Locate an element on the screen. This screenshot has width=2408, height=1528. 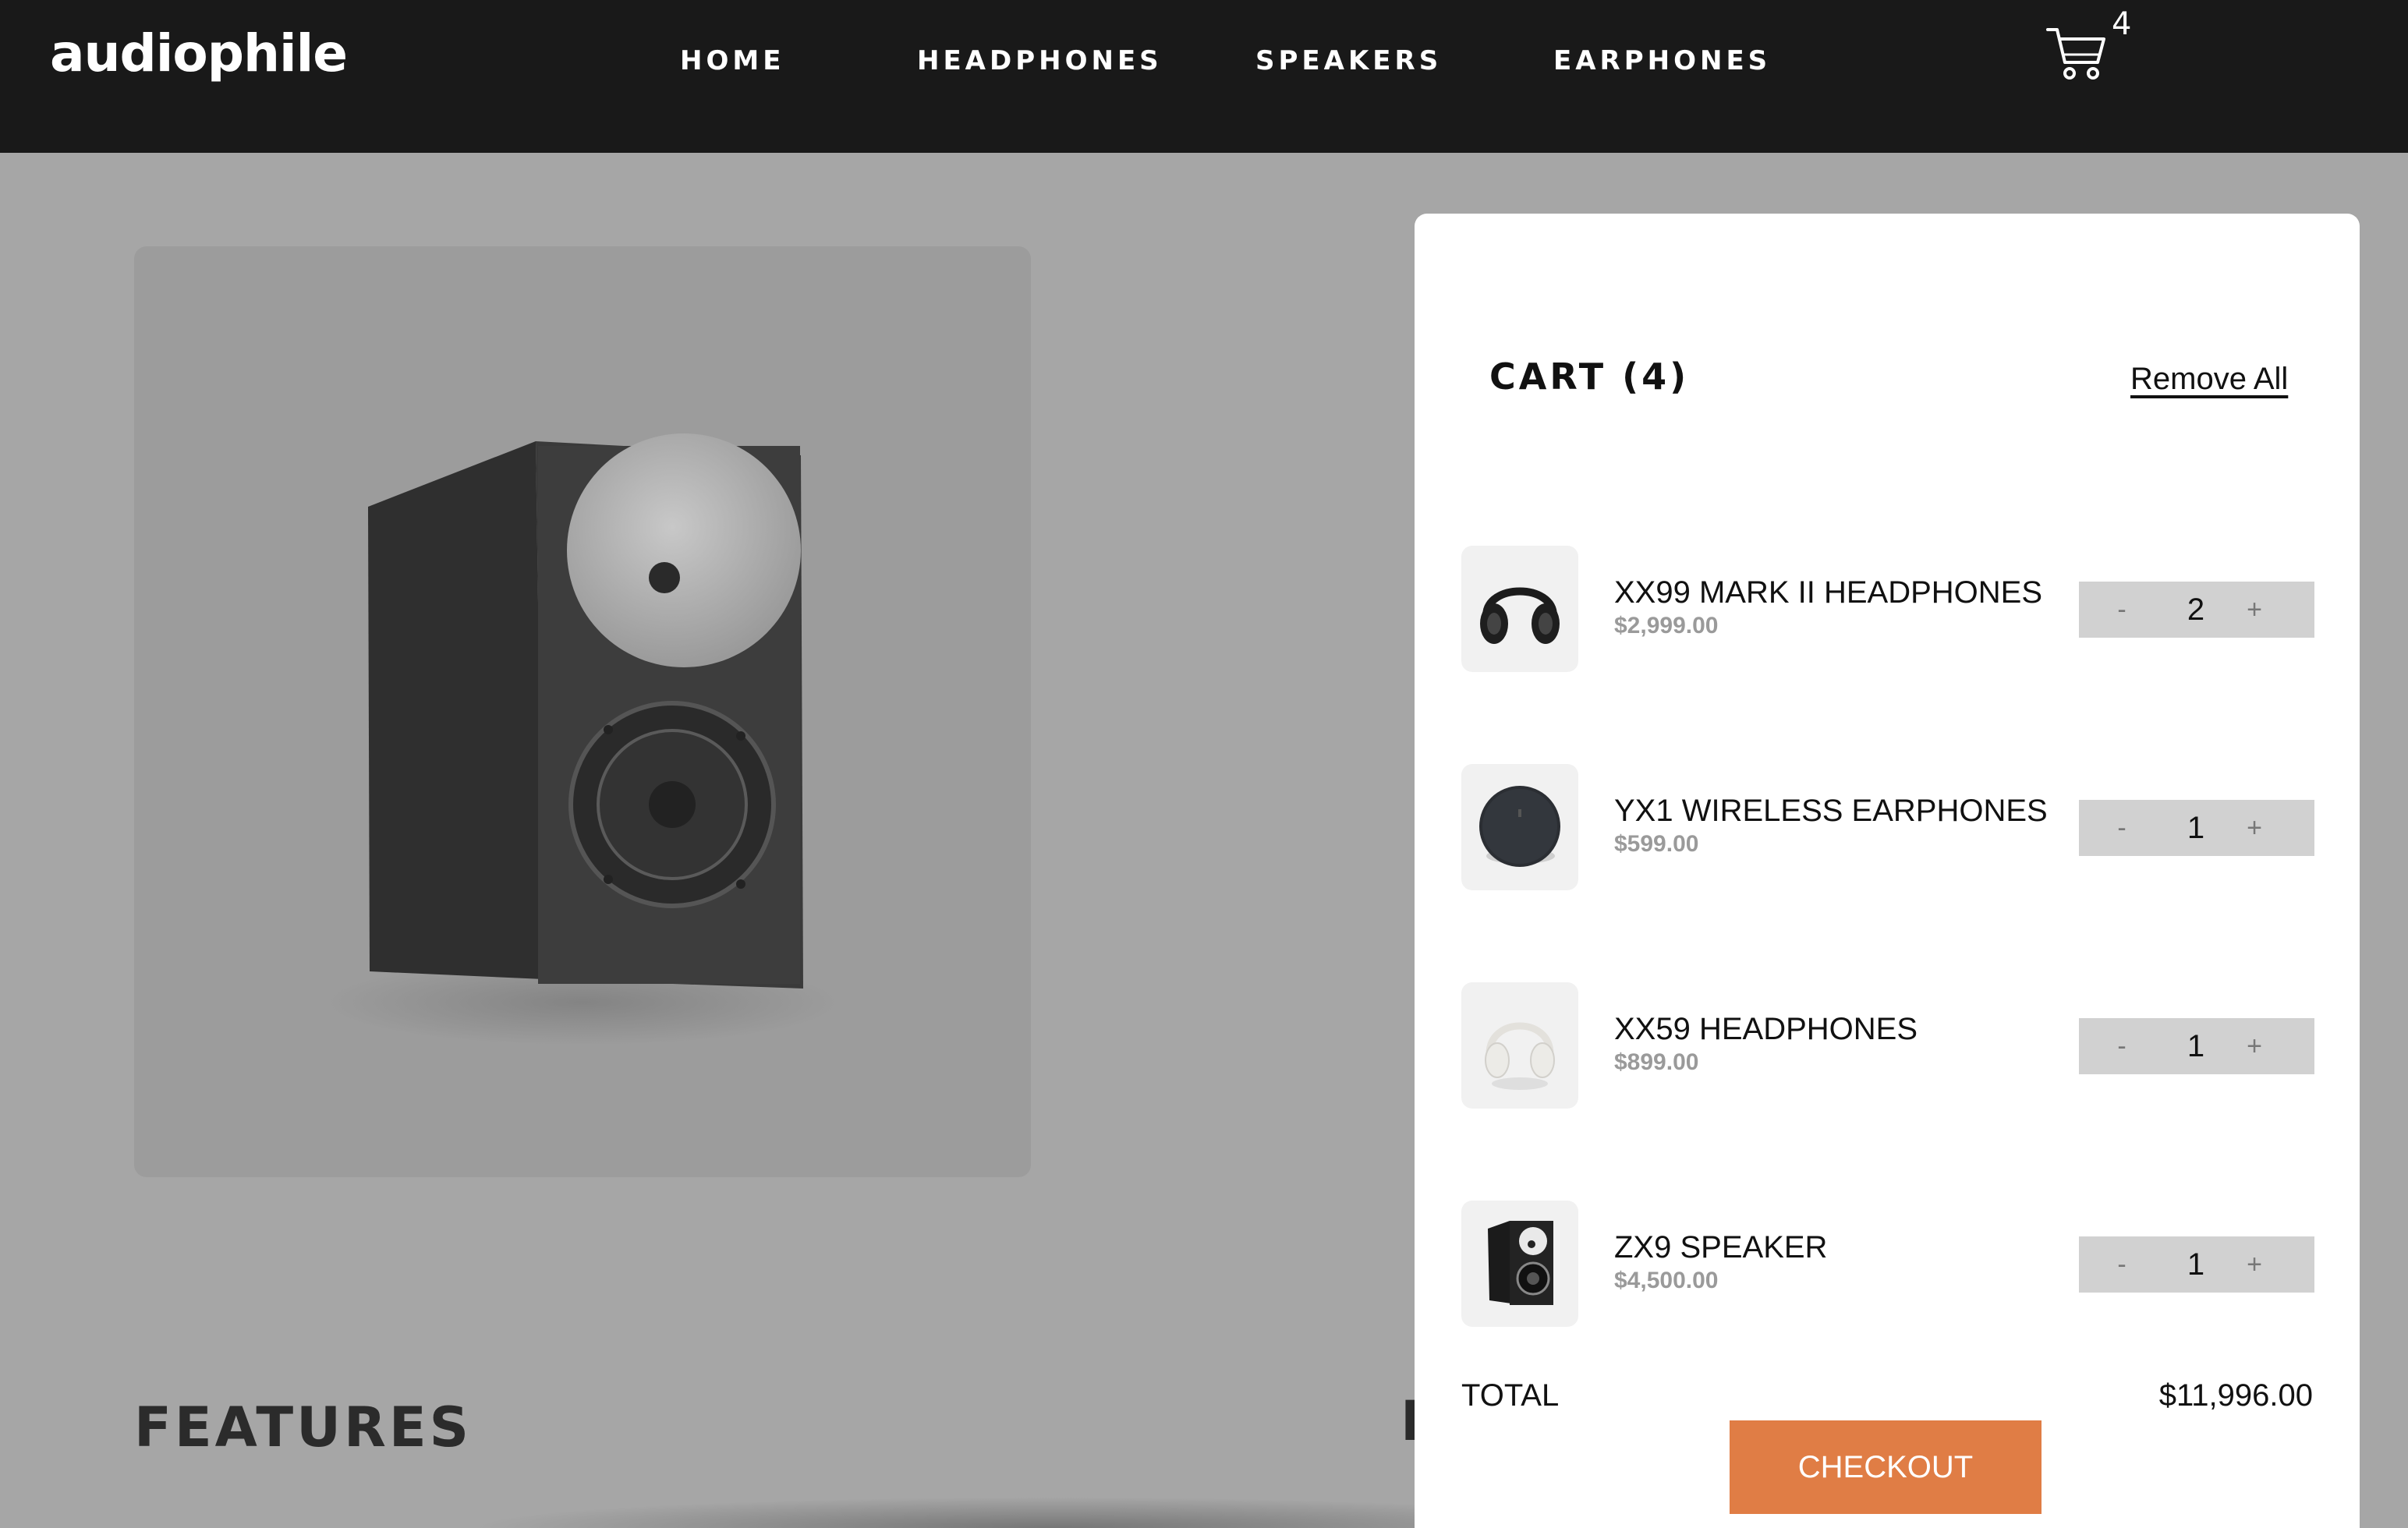
total-value: $11,996.00 is located at coordinates (2235, 1395).